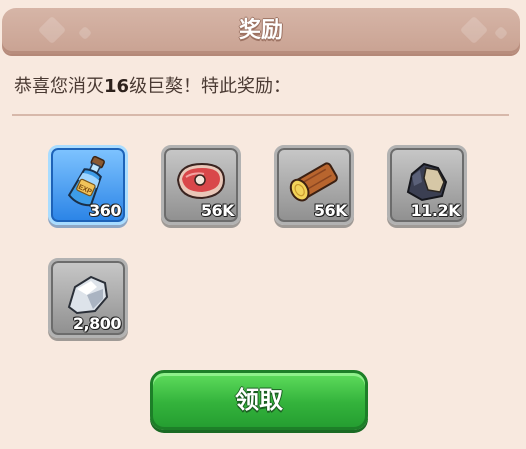 The image size is (526, 449). What do you see at coordinates (427, 185) in the screenshot?
I see `reward-item-ore: 11.2K` at bounding box center [427, 185].